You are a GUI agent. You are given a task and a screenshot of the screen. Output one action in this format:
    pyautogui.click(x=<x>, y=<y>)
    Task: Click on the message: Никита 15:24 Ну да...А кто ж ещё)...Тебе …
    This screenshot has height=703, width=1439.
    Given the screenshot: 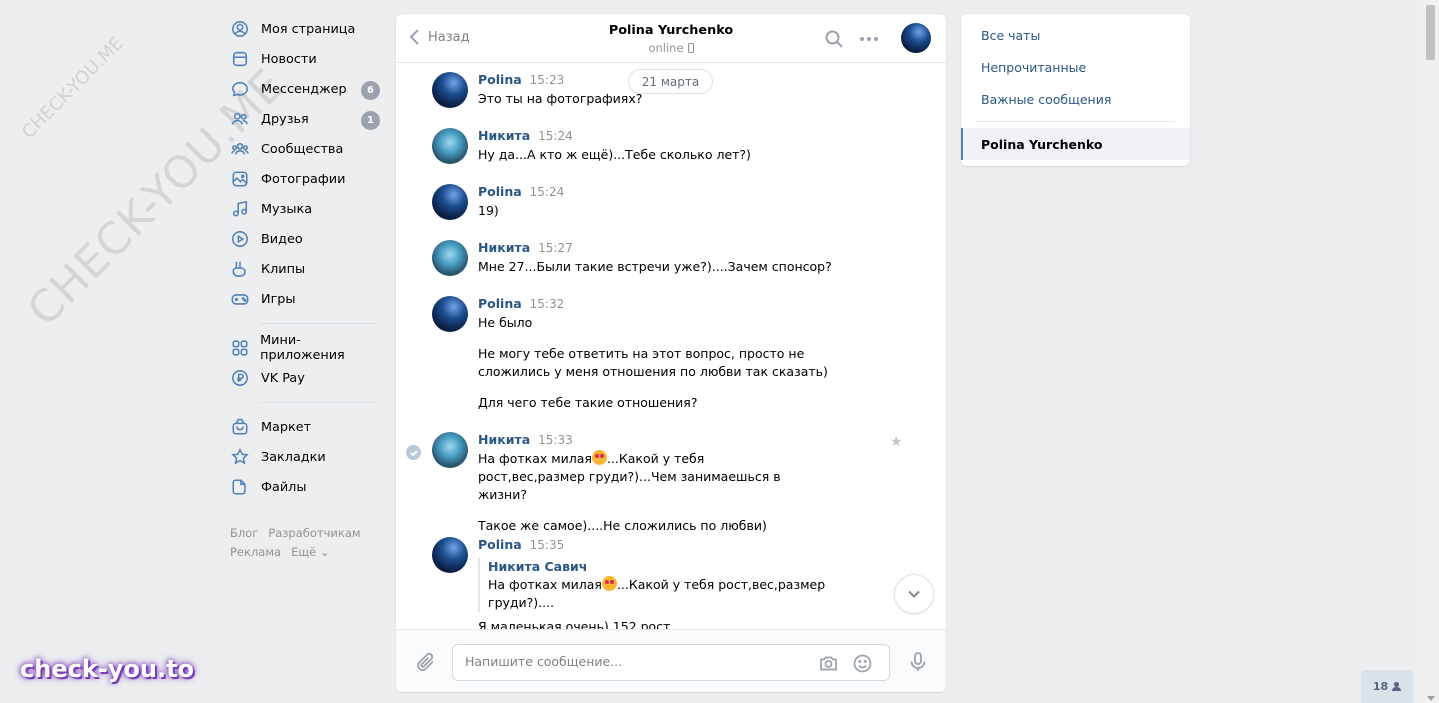 What is the action you would take?
    pyautogui.click(x=652, y=146)
    